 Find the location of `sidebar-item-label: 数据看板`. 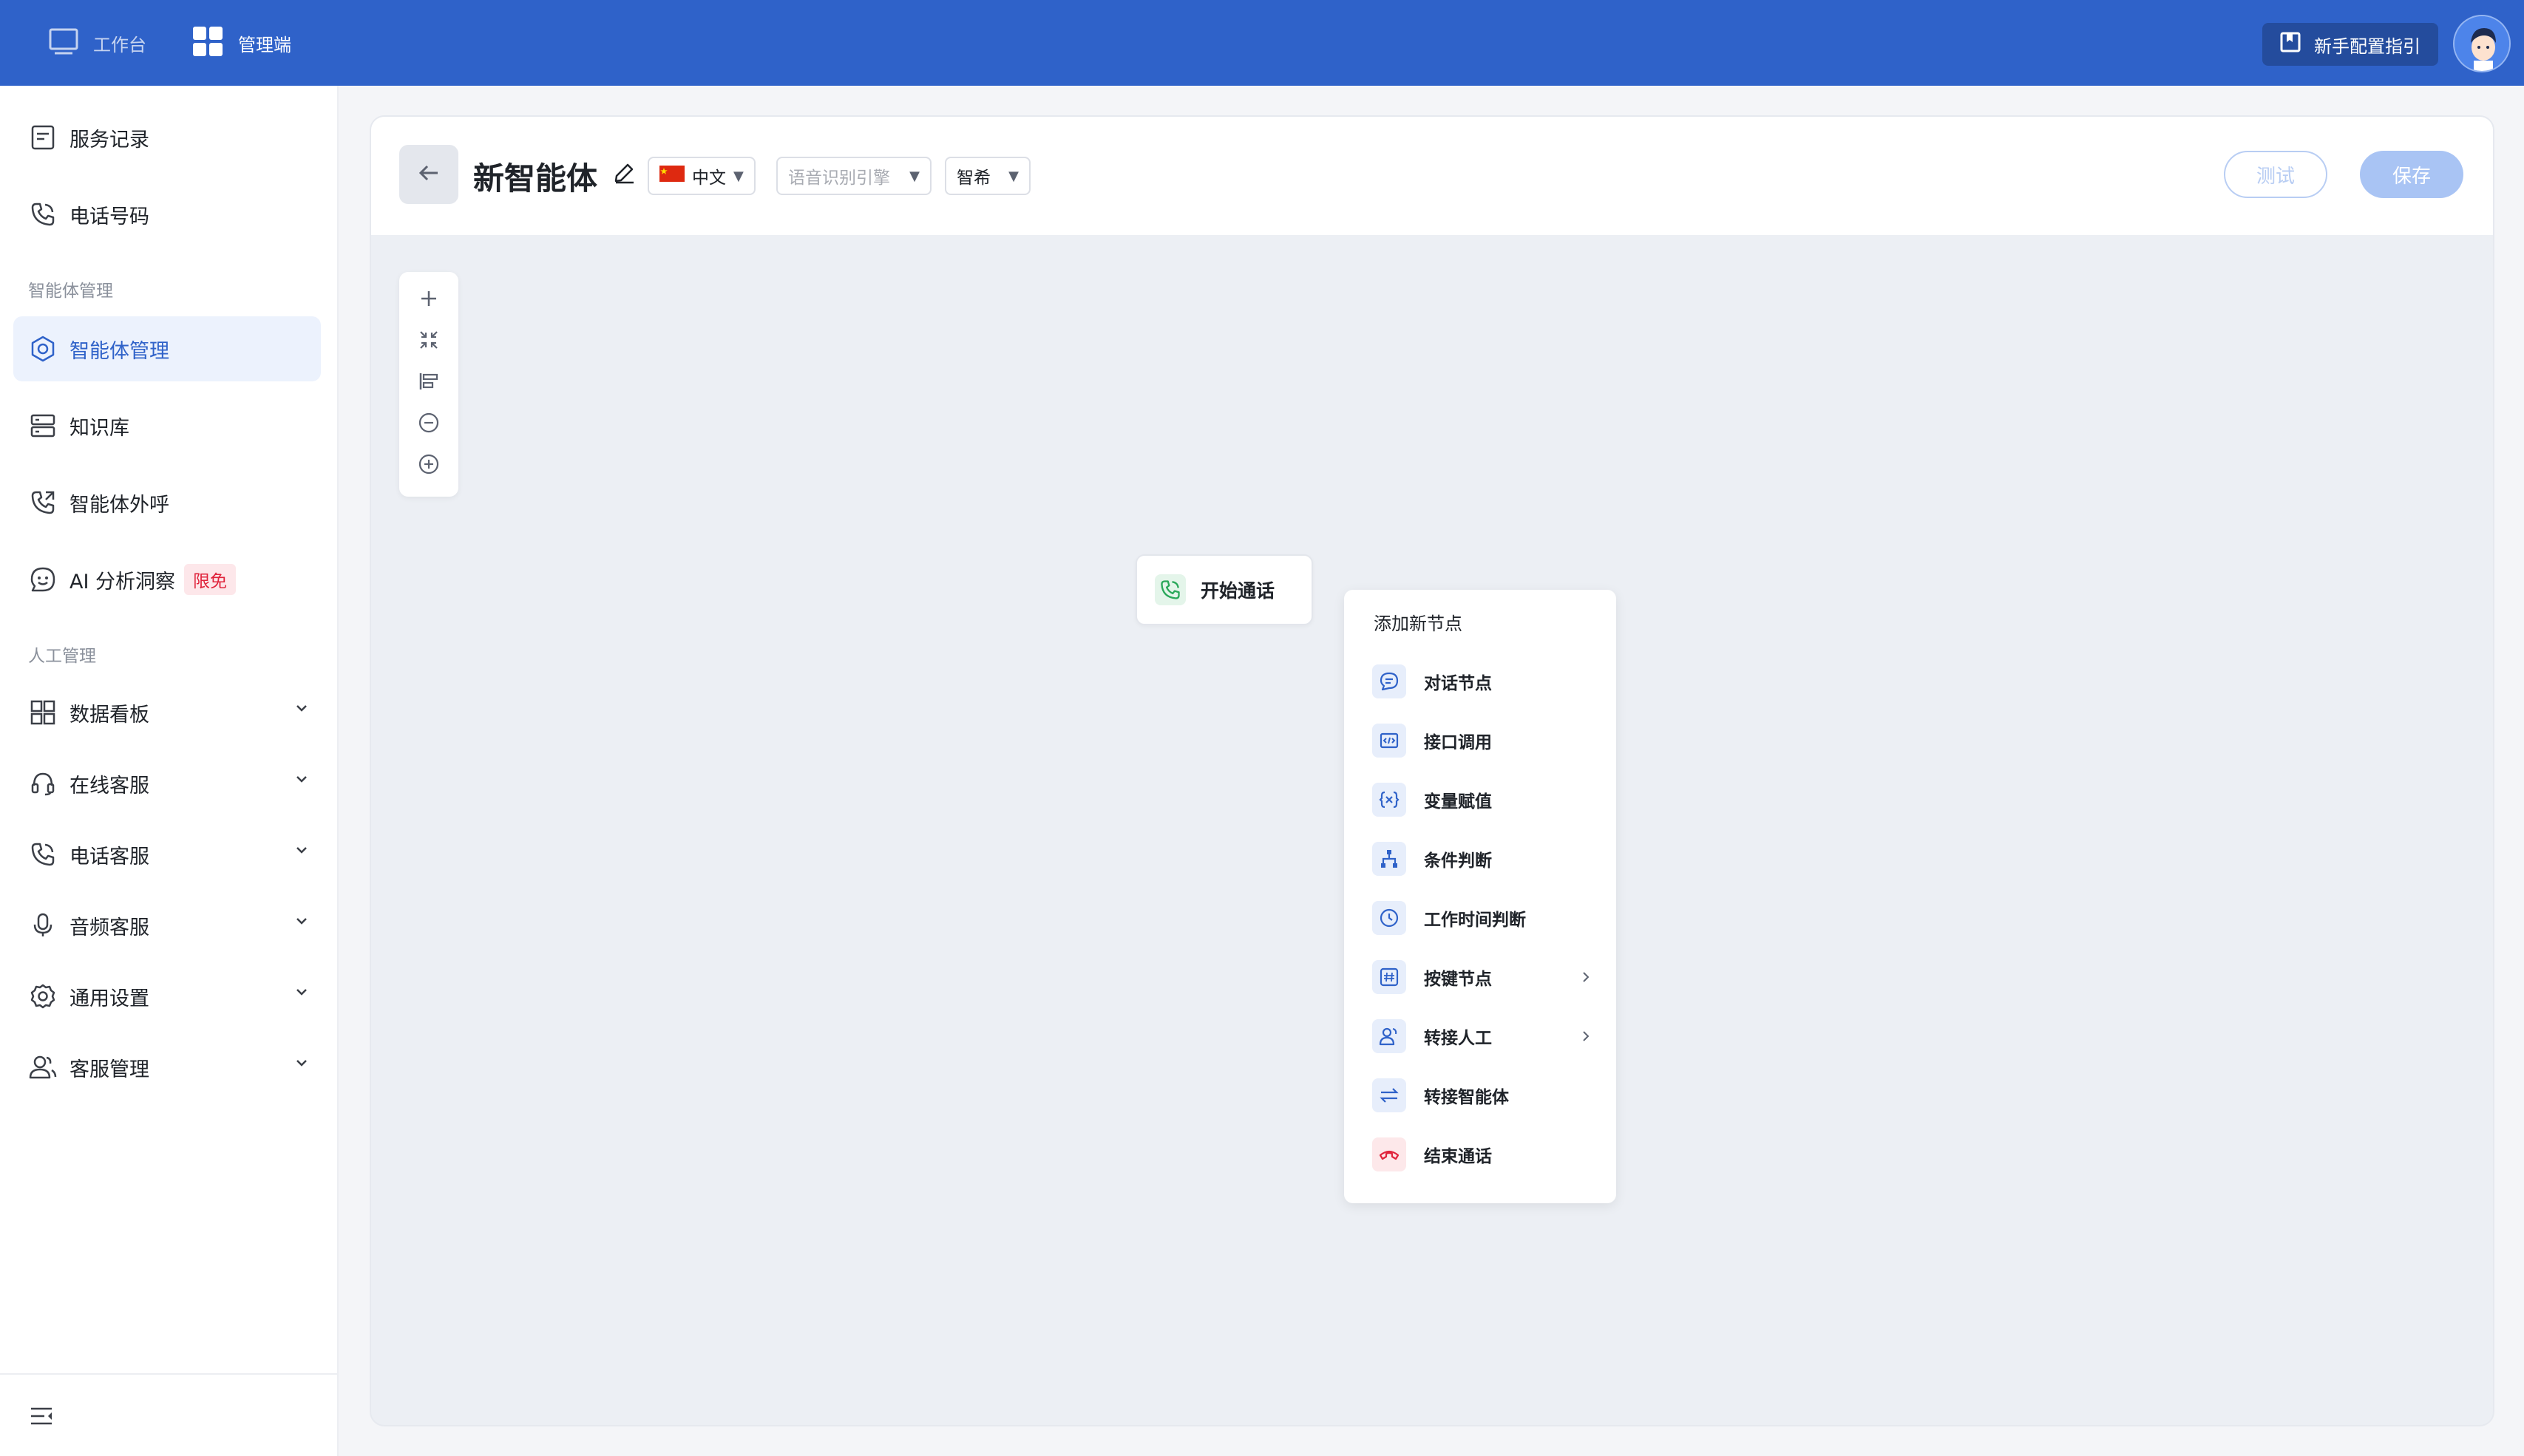

sidebar-item-label: 数据看板 is located at coordinates (109, 715).